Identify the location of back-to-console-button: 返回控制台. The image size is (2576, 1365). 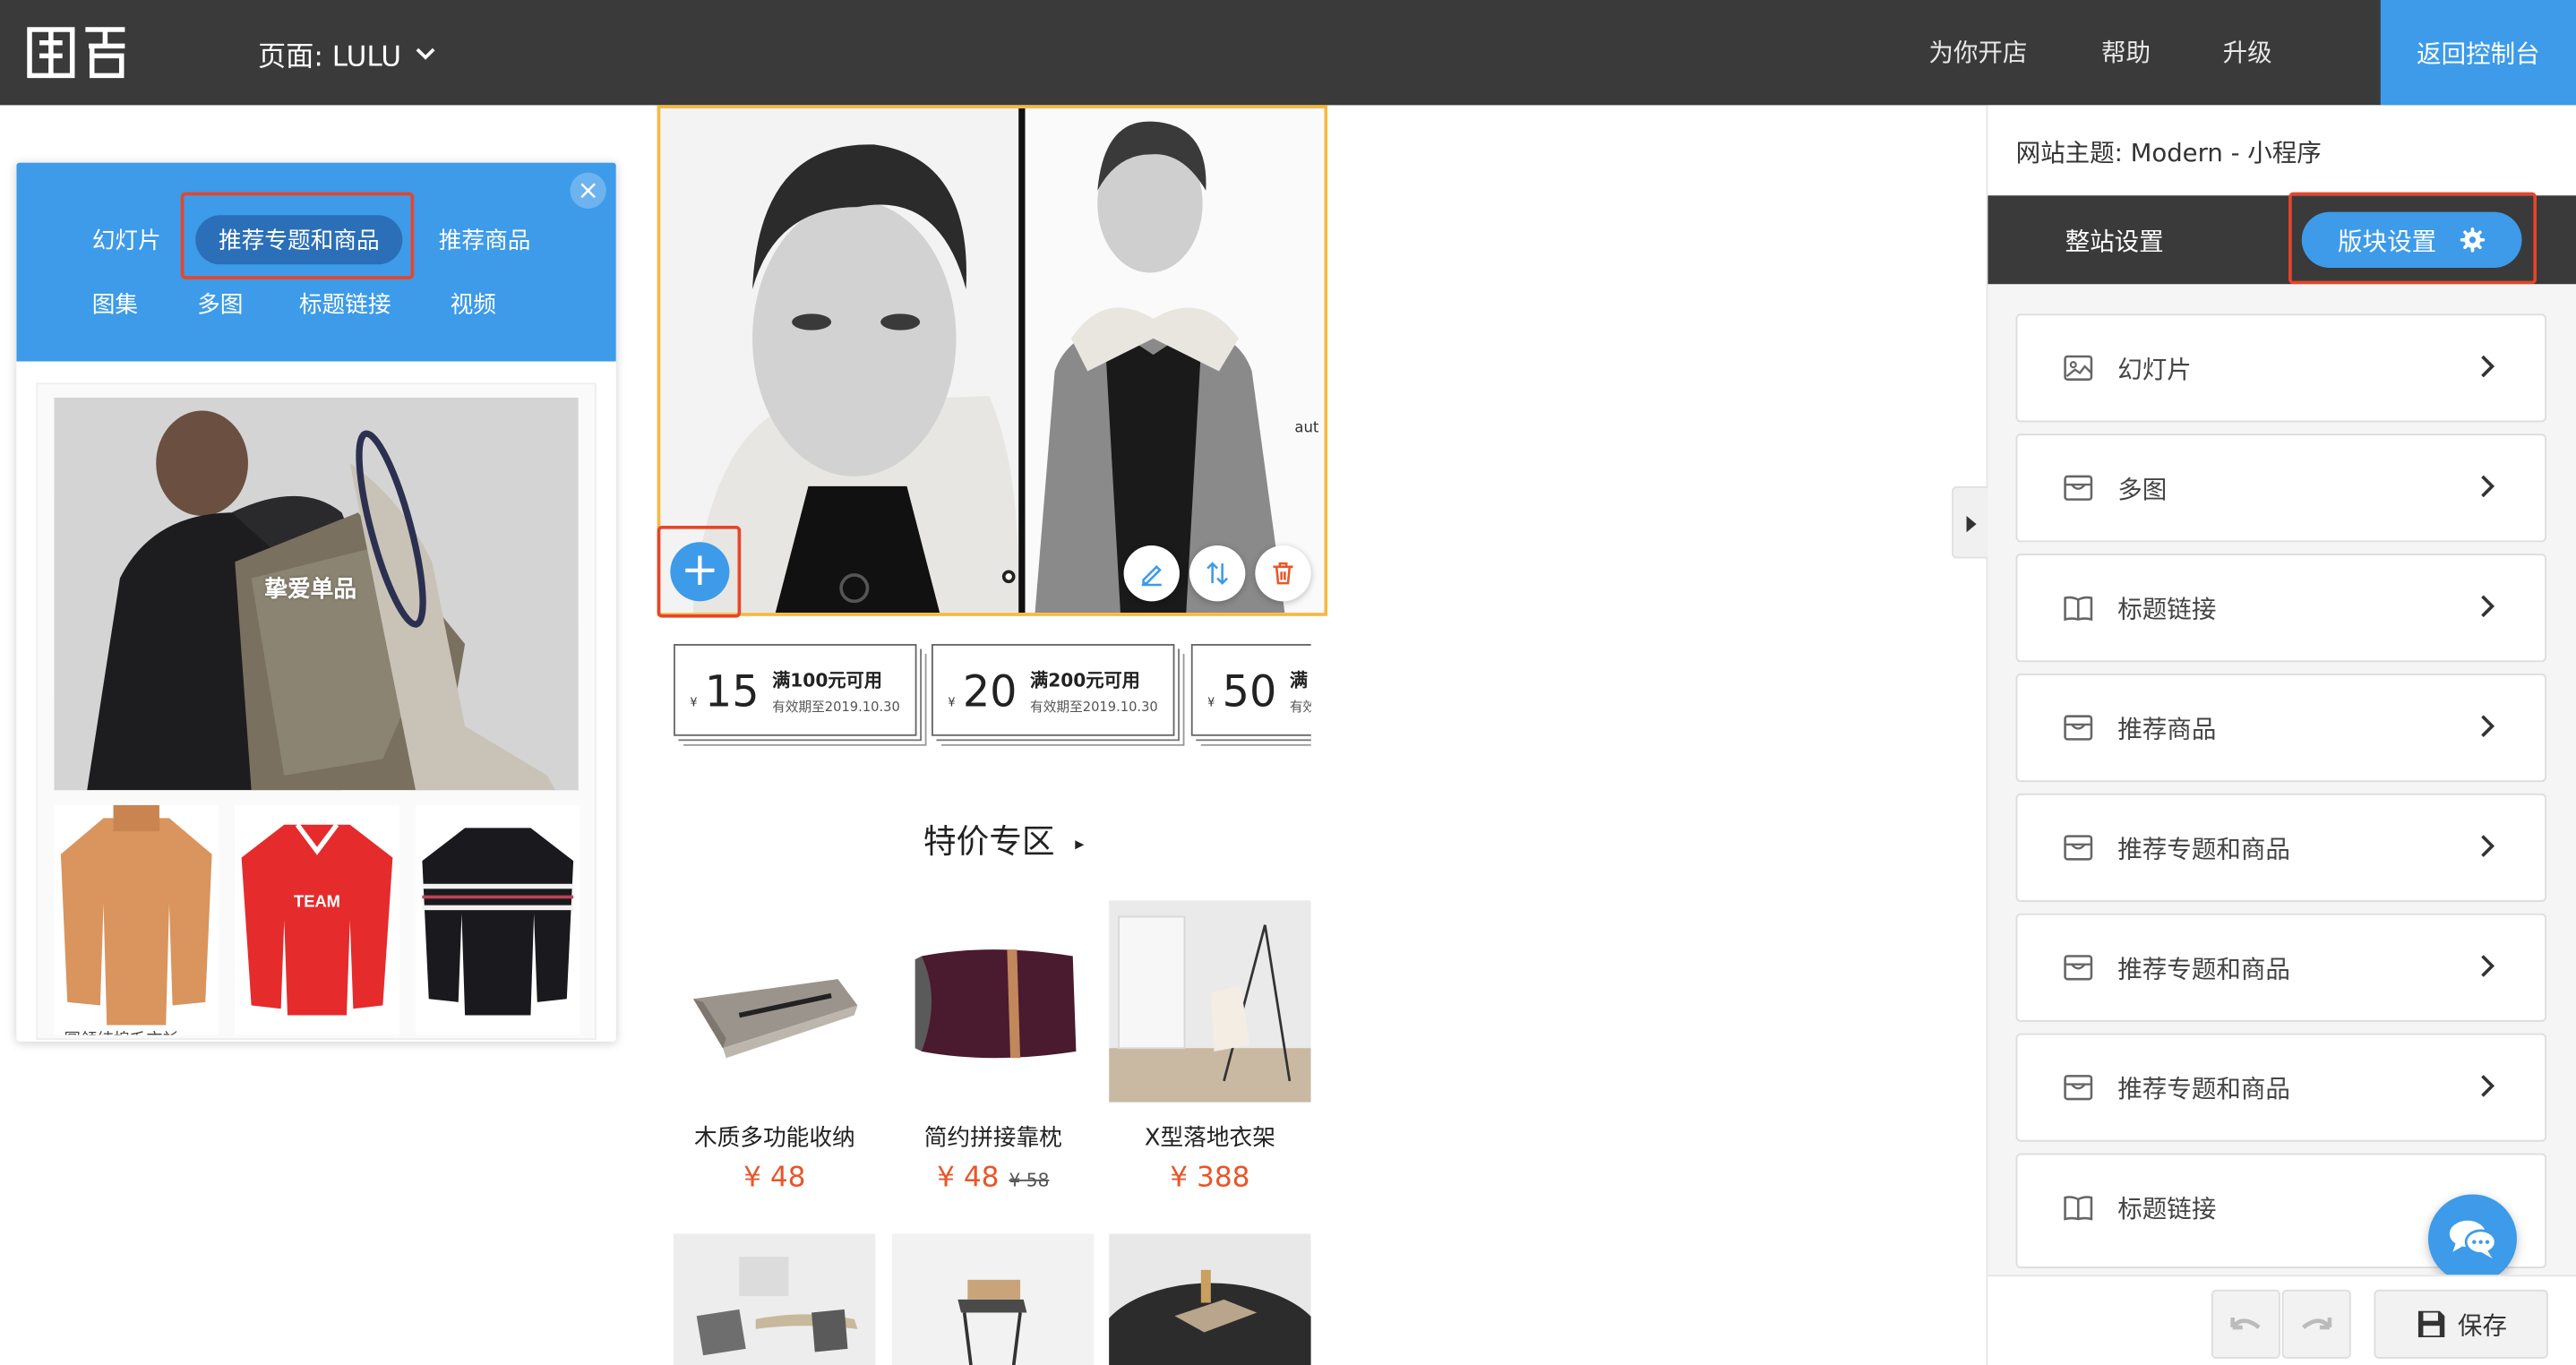
(2478, 53).